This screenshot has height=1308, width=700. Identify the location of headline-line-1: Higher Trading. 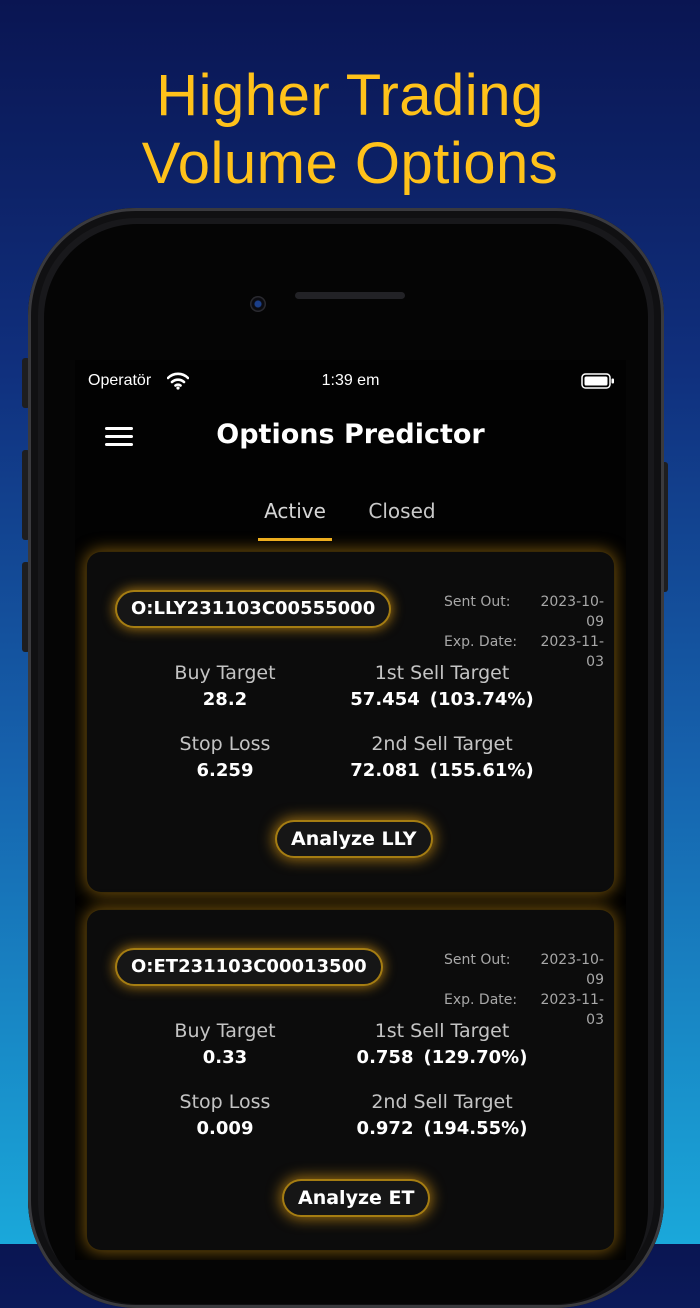
(350, 95).